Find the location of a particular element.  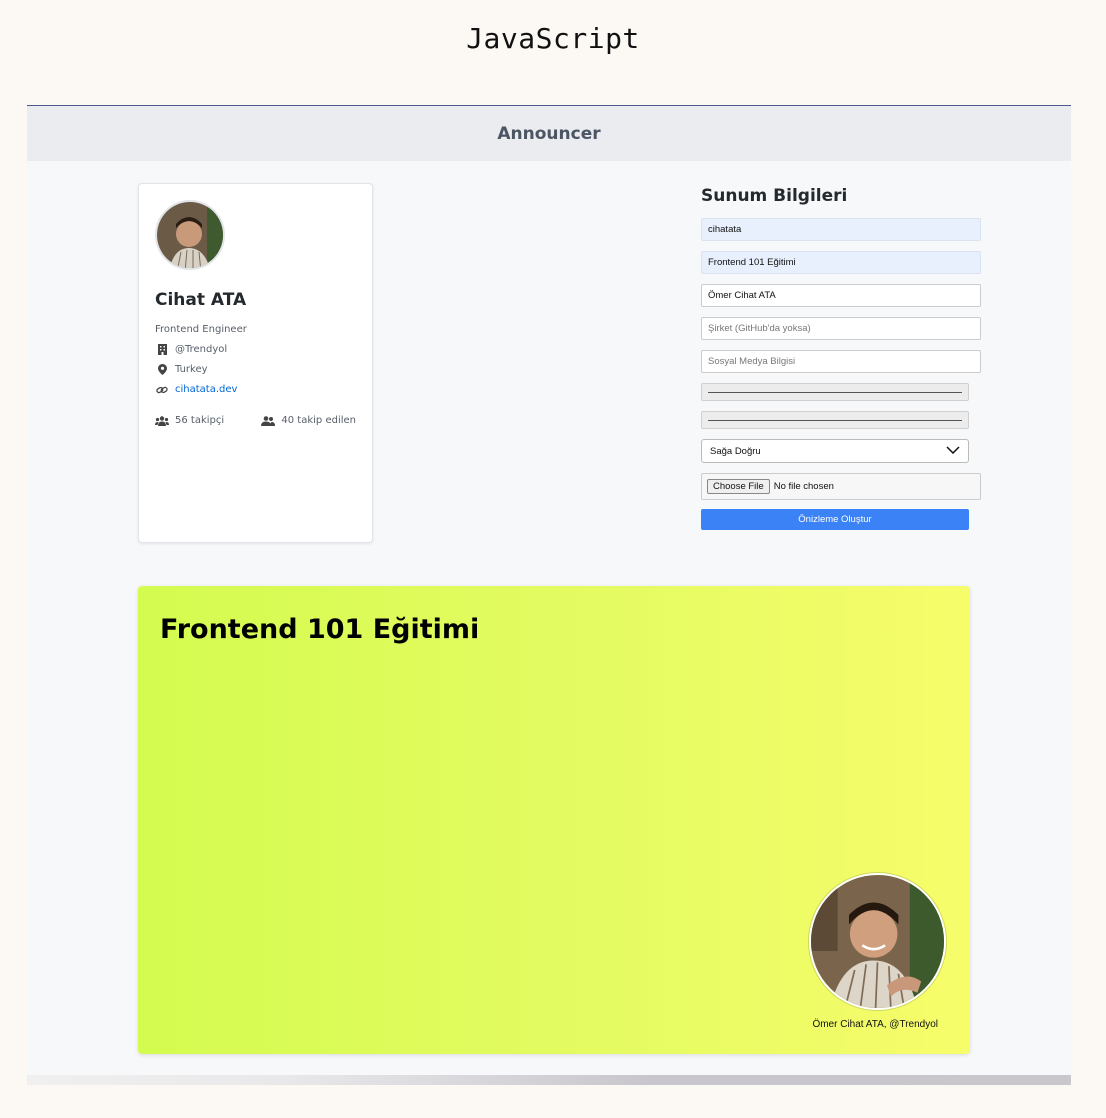

location-pin-icon is located at coordinates (162, 369).